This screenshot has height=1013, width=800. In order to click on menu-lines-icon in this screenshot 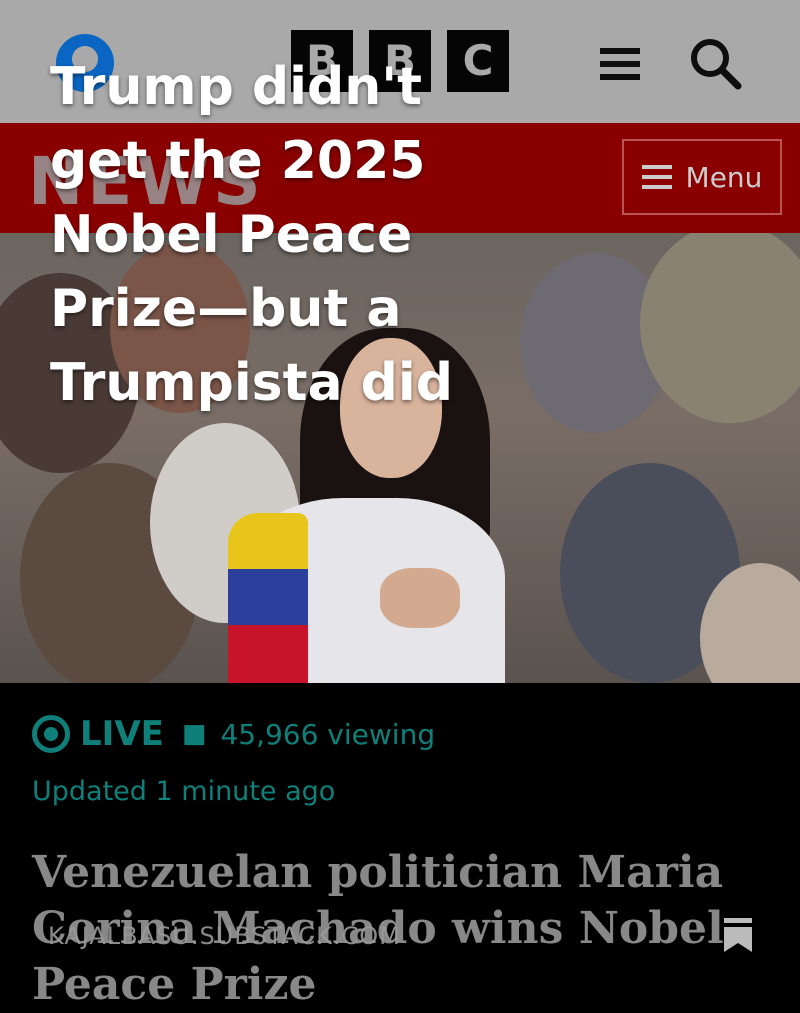, I will do `click(656, 177)`.